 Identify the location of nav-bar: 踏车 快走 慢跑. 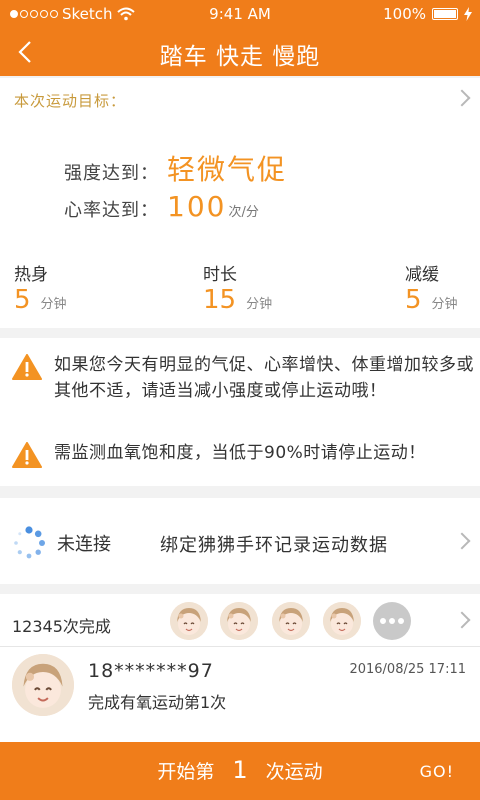
(240, 52).